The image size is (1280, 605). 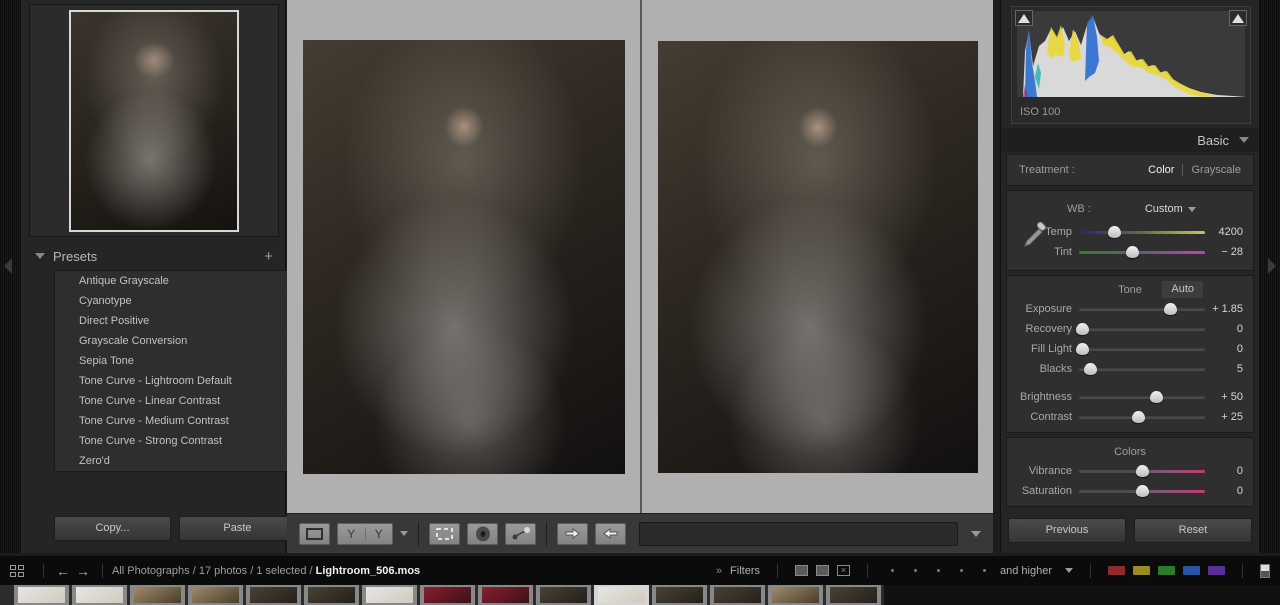 What do you see at coordinates (8, 266) in the screenshot?
I see `collapse-left-panel-icon` at bounding box center [8, 266].